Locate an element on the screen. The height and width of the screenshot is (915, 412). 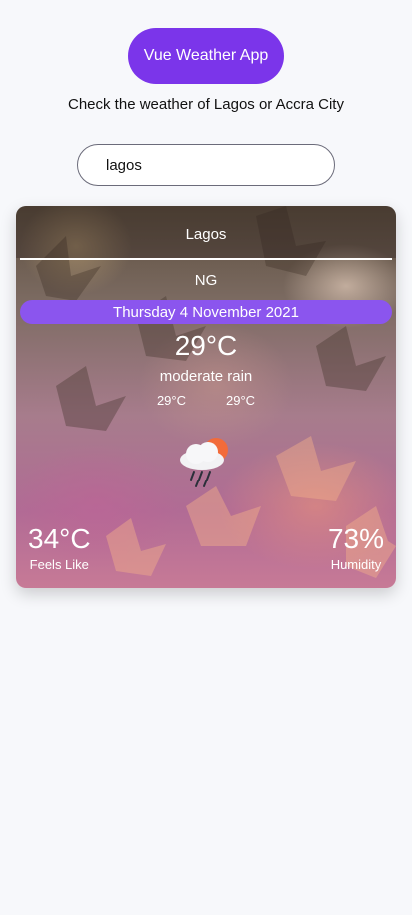
page-subtitle: Check the weather of Lagos or Accra City is located at coordinates (206, 104).